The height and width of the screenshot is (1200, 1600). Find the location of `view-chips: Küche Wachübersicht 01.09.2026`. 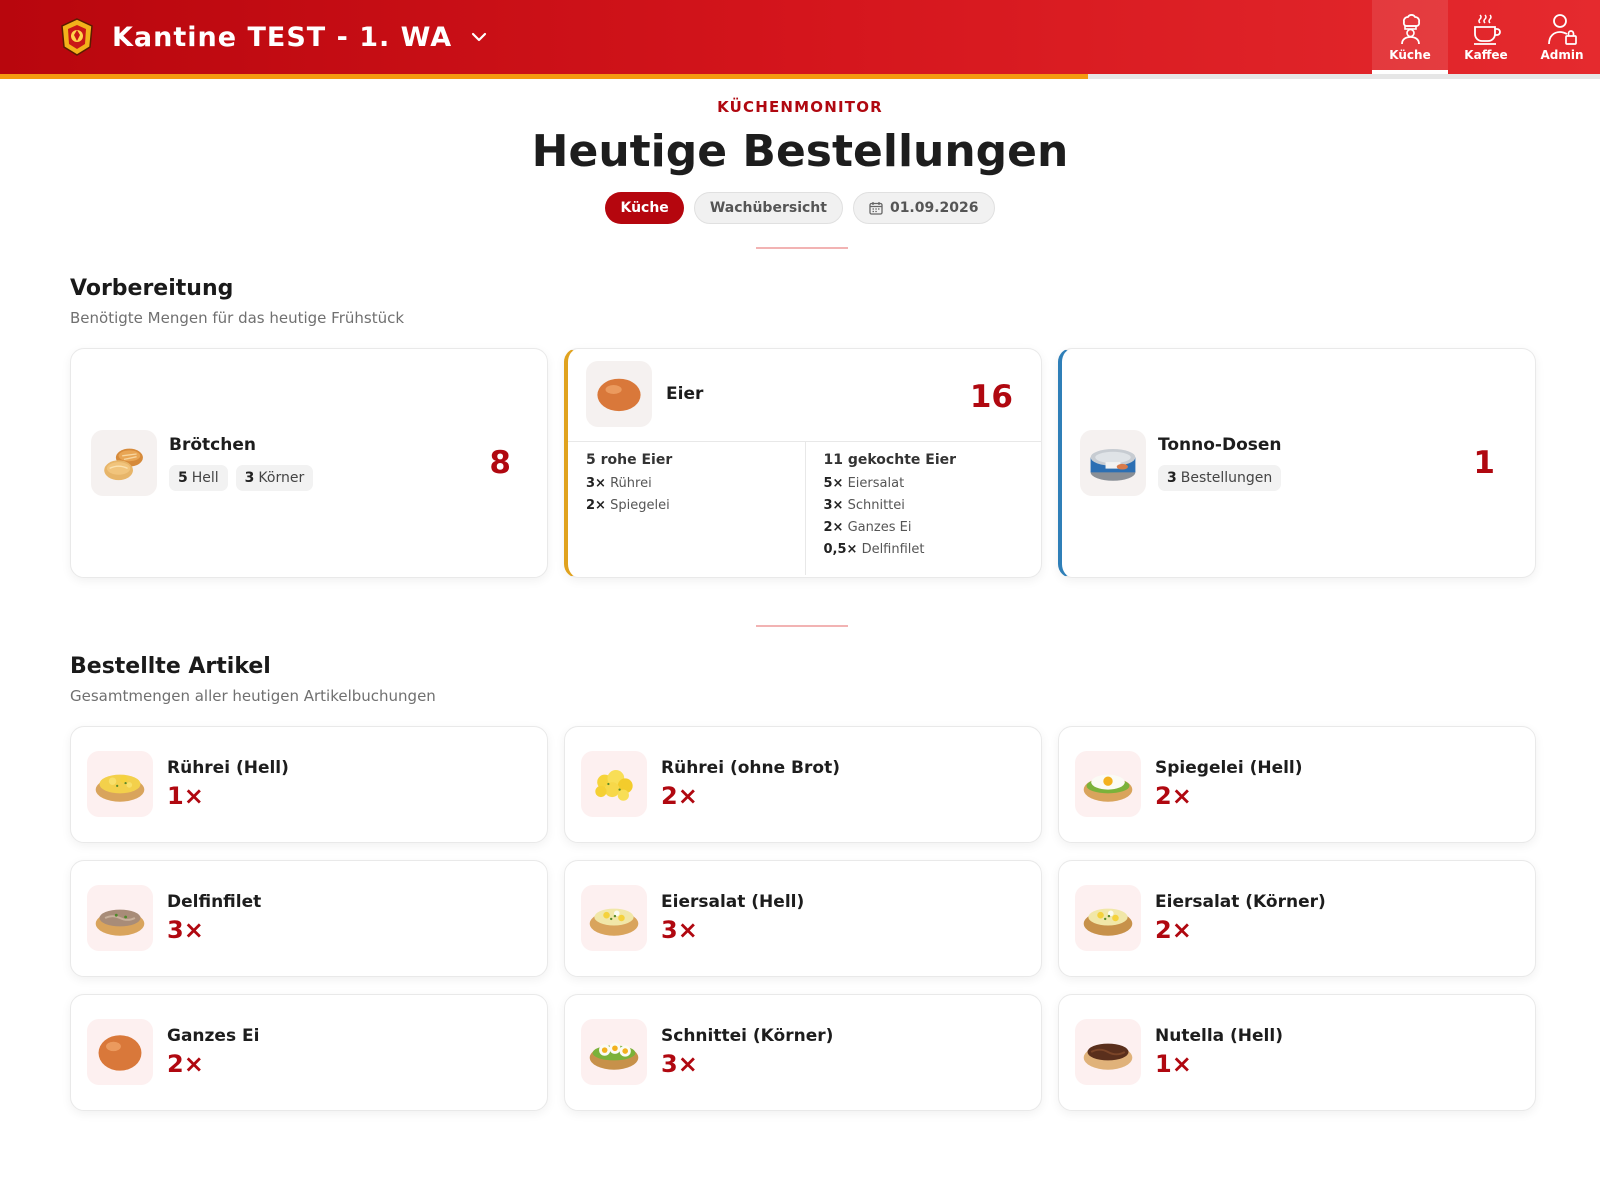

view-chips: Küche Wachübersicht 01.09.2026 is located at coordinates (800, 208).